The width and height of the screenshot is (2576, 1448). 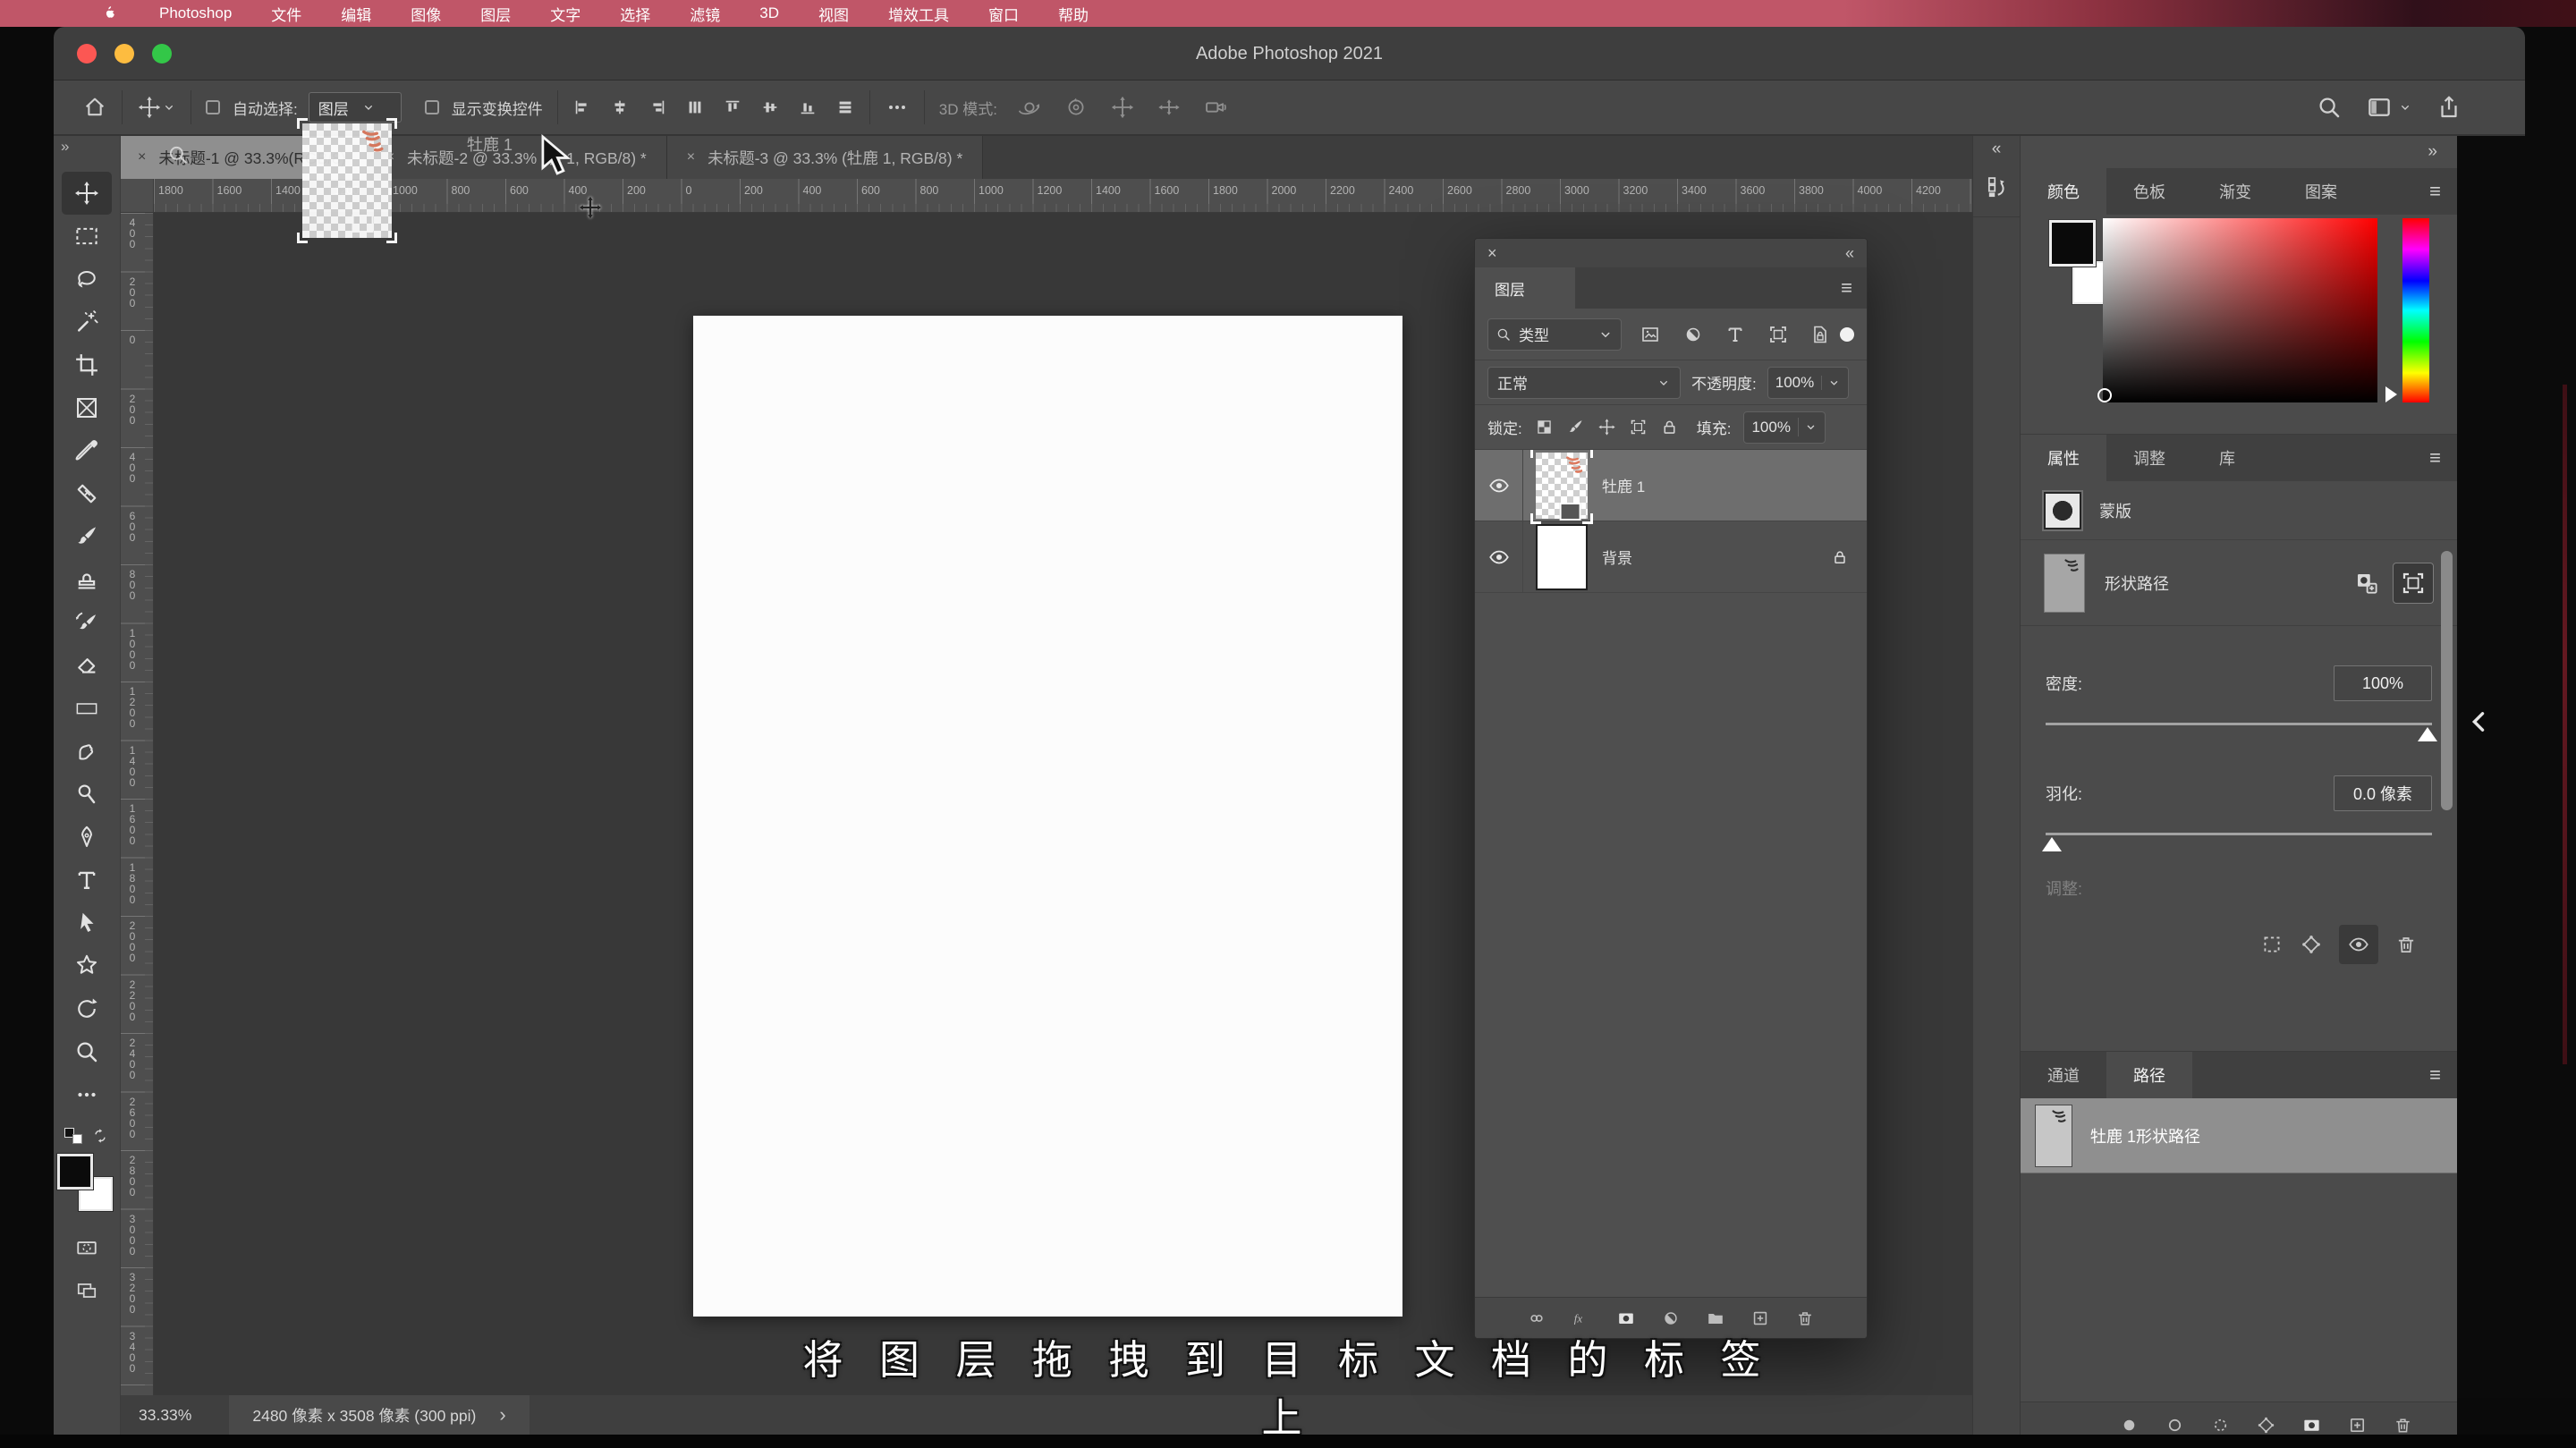 What do you see at coordinates (1003, 14) in the screenshot?
I see `menu-item: 窗口` at bounding box center [1003, 14].